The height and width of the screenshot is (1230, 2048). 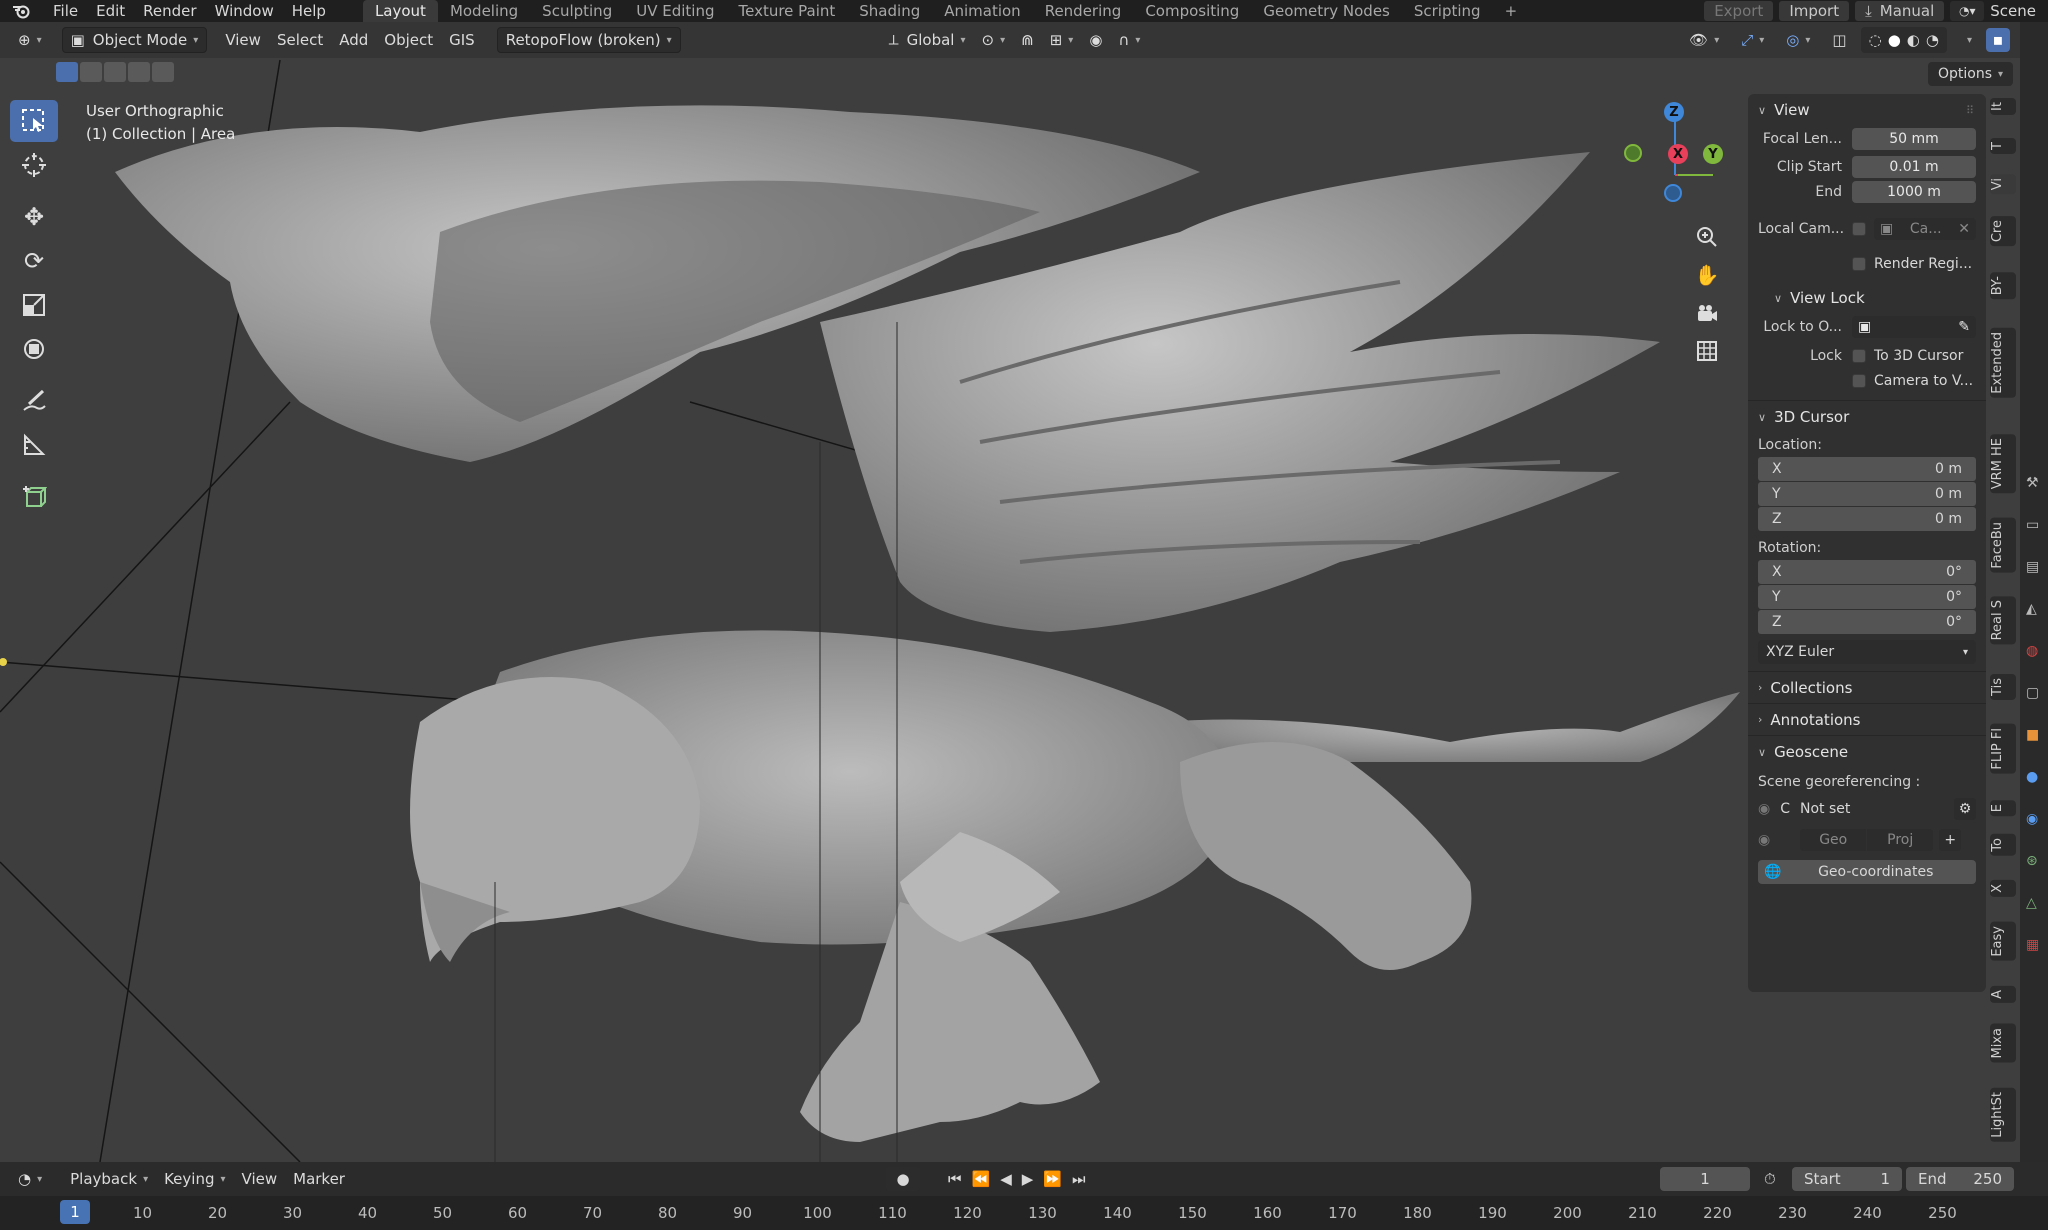 I want to click on sidebar-tab-lightstudio: LightSt, so click(x=2003, y=1115).